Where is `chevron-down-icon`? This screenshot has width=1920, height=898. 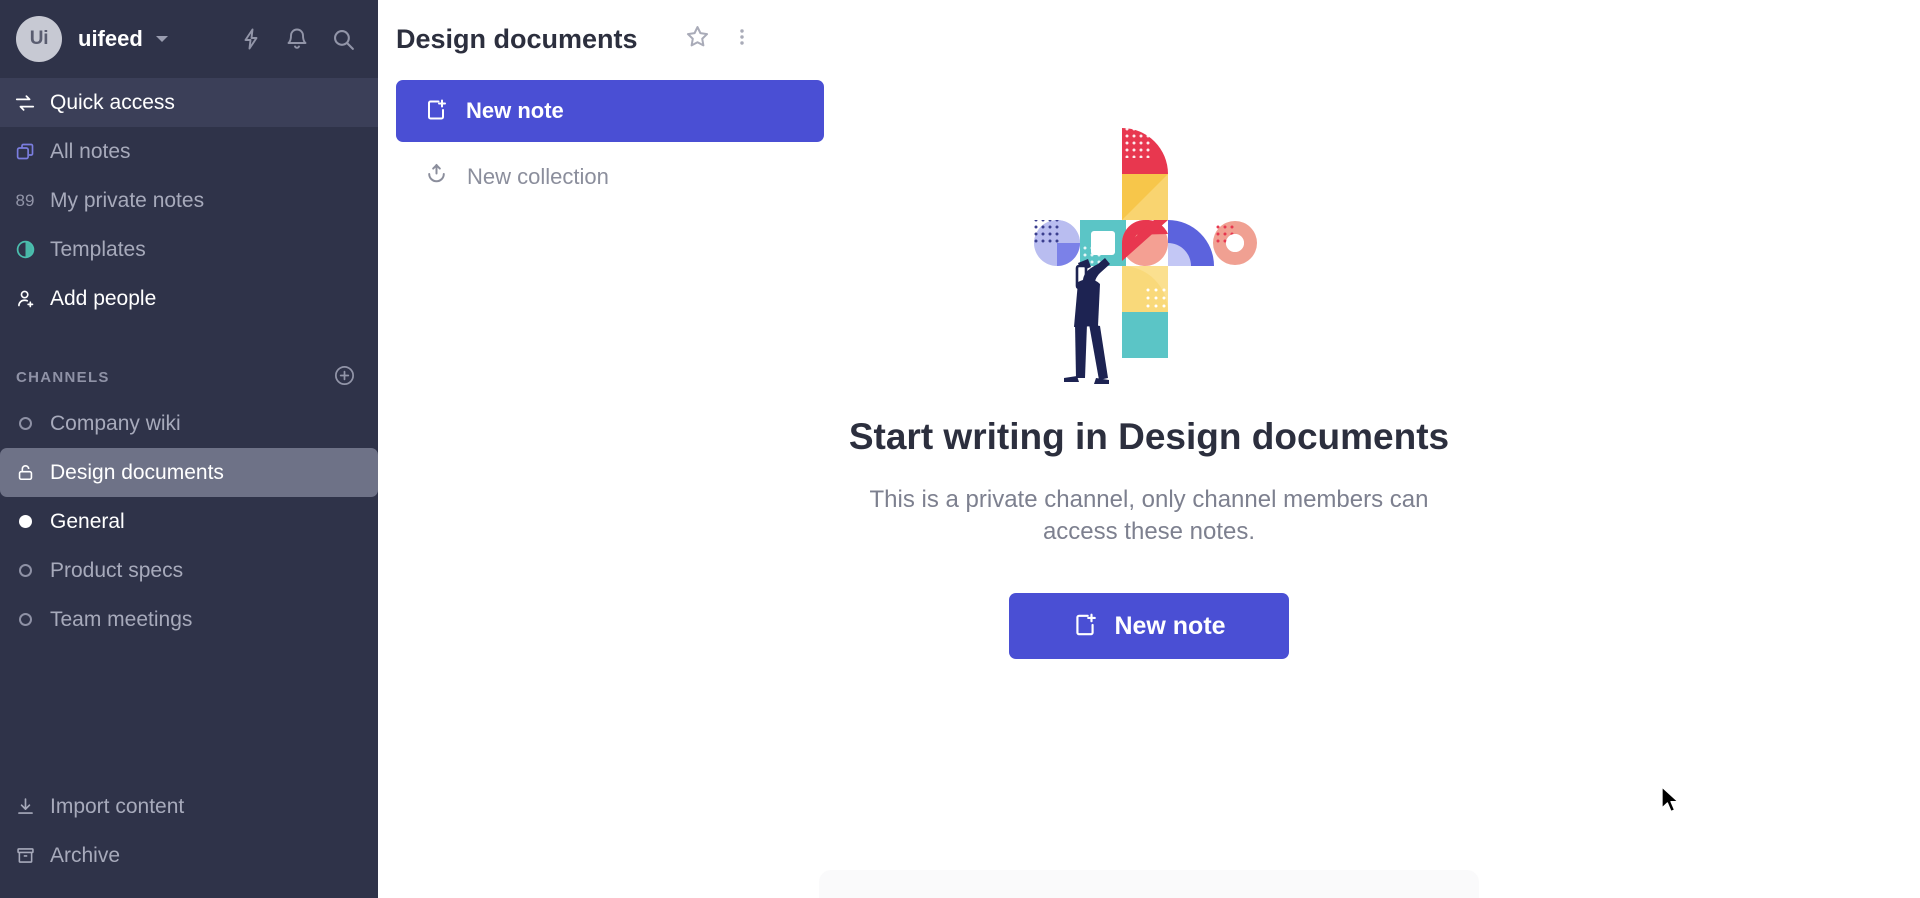
chevron-down-icon is located at coordinates (161, 39).